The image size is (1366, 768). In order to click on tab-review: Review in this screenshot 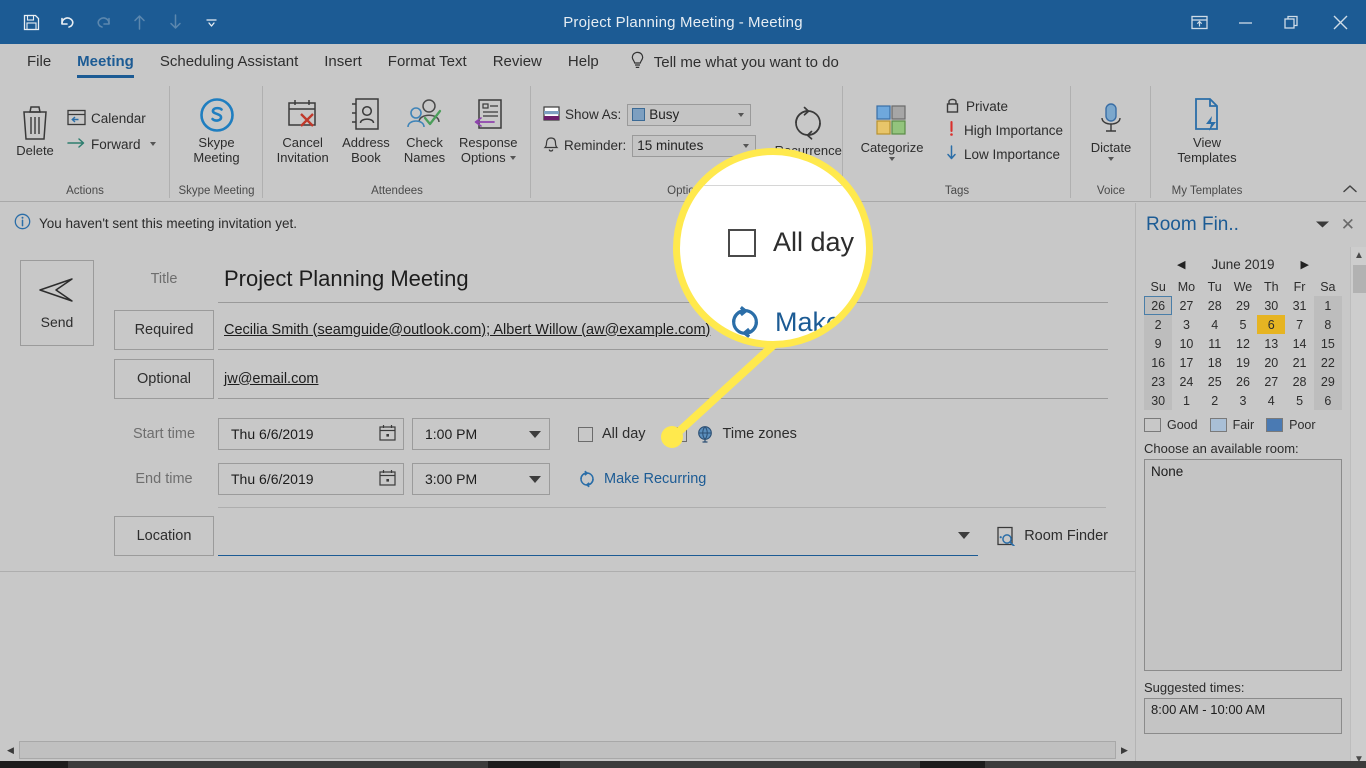, I will do `click(517, 62)`.